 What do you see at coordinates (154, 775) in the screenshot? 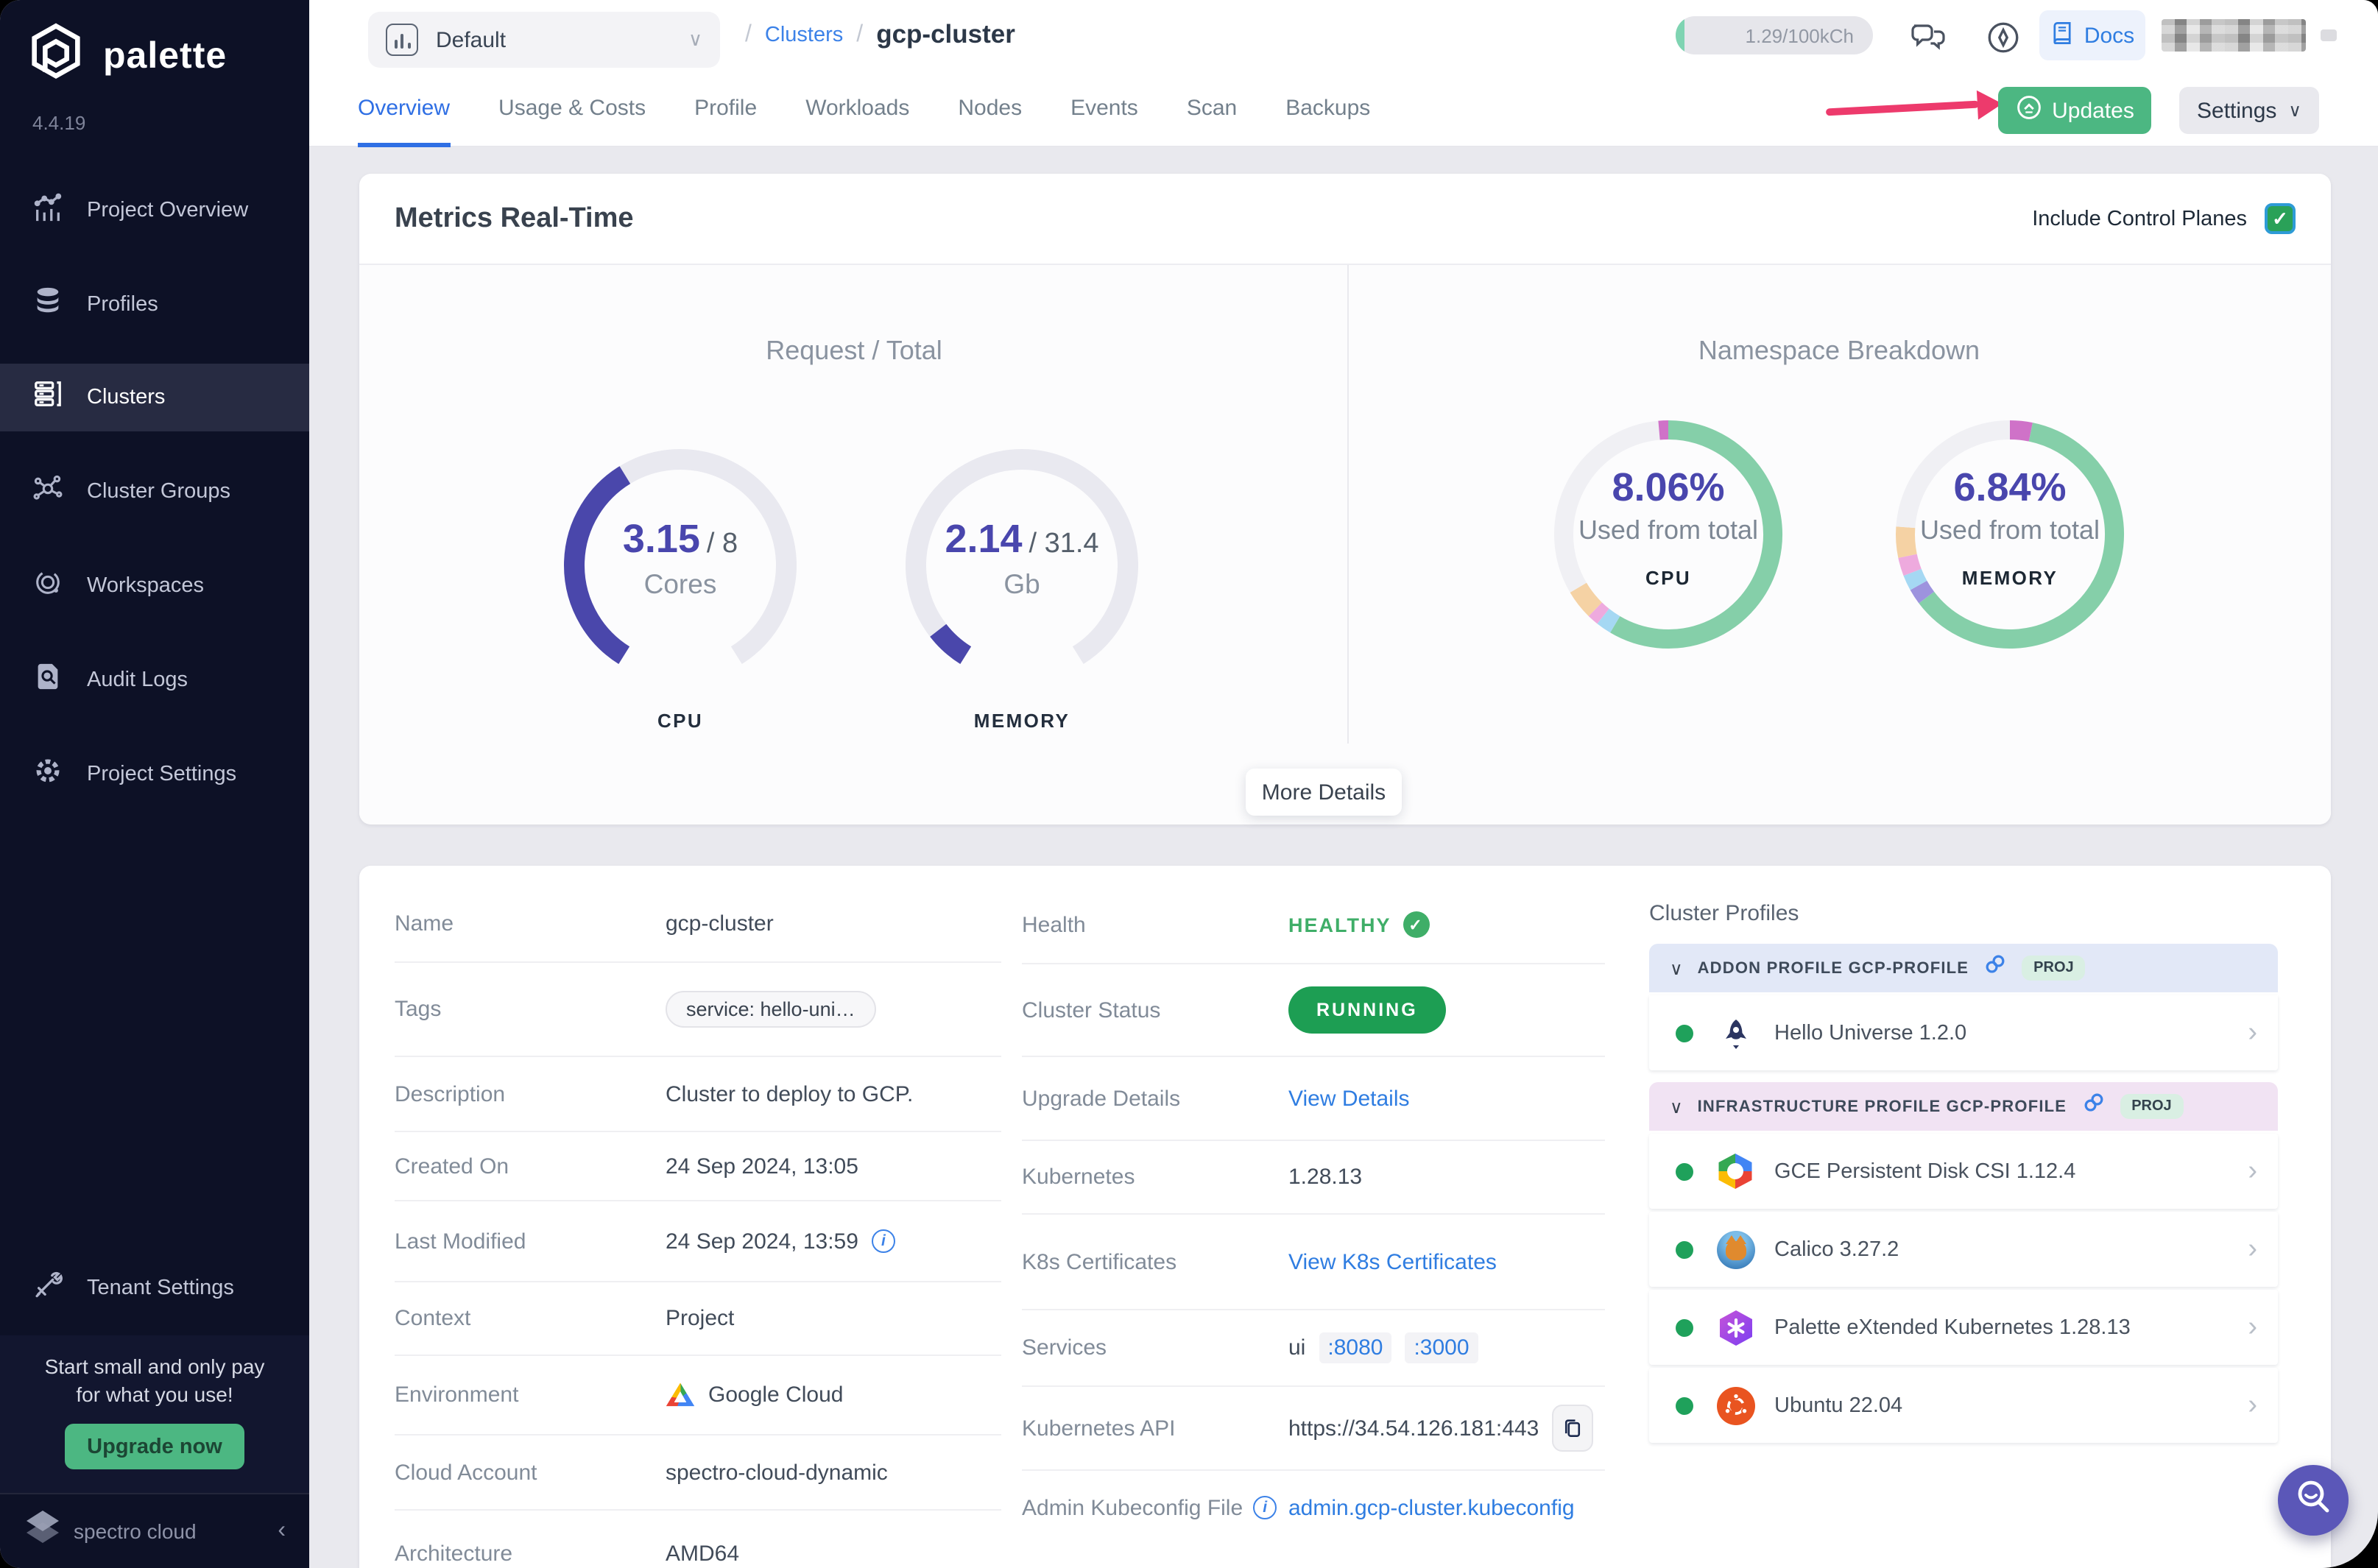
I see `sidebar-item-project-settings: Project Settings` at bounding box center [154, 775].